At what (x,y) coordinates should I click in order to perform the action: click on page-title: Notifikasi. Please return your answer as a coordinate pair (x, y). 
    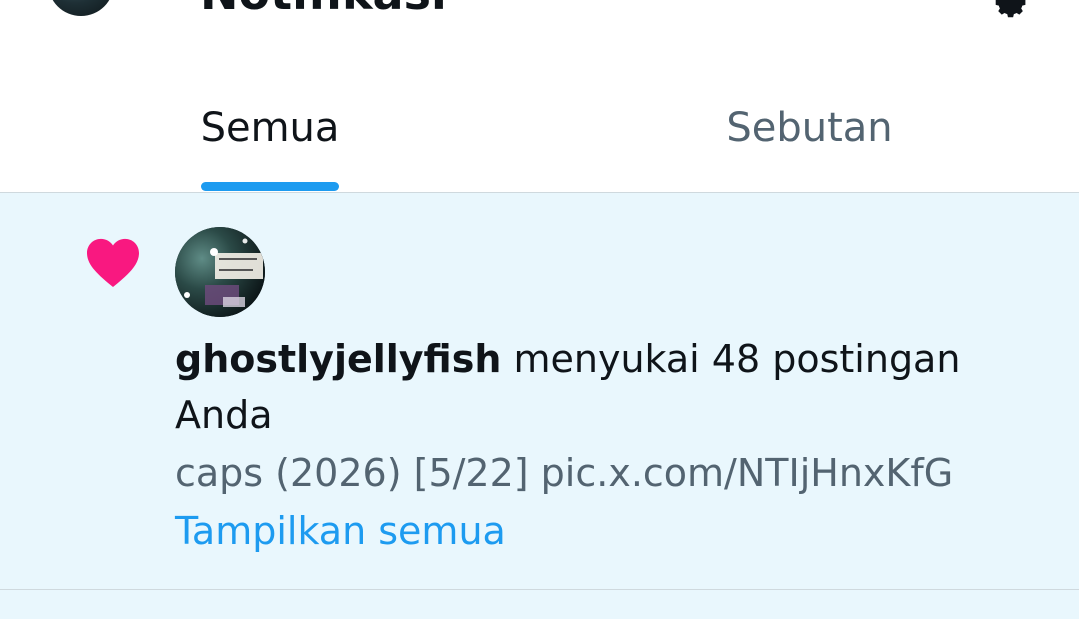
    Looking at the image, I should click on (323, 10).